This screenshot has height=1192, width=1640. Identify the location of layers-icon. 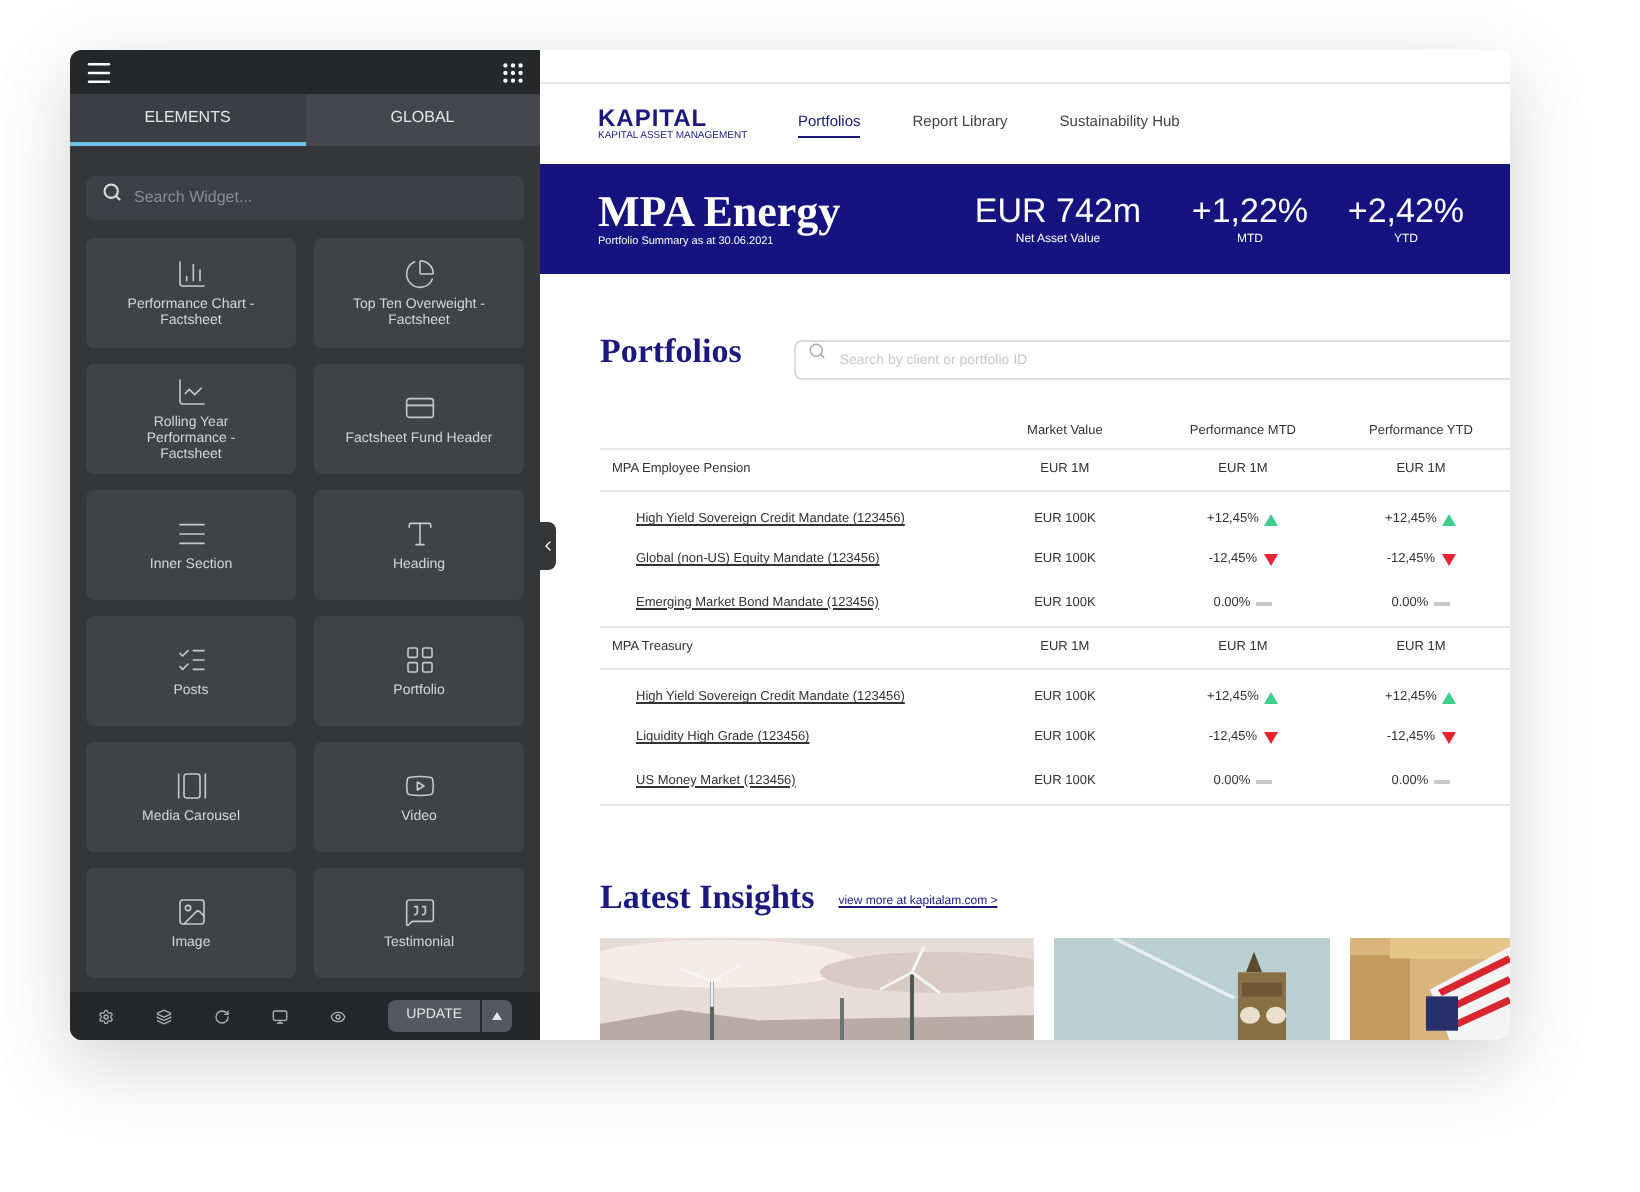
(164, 1016).